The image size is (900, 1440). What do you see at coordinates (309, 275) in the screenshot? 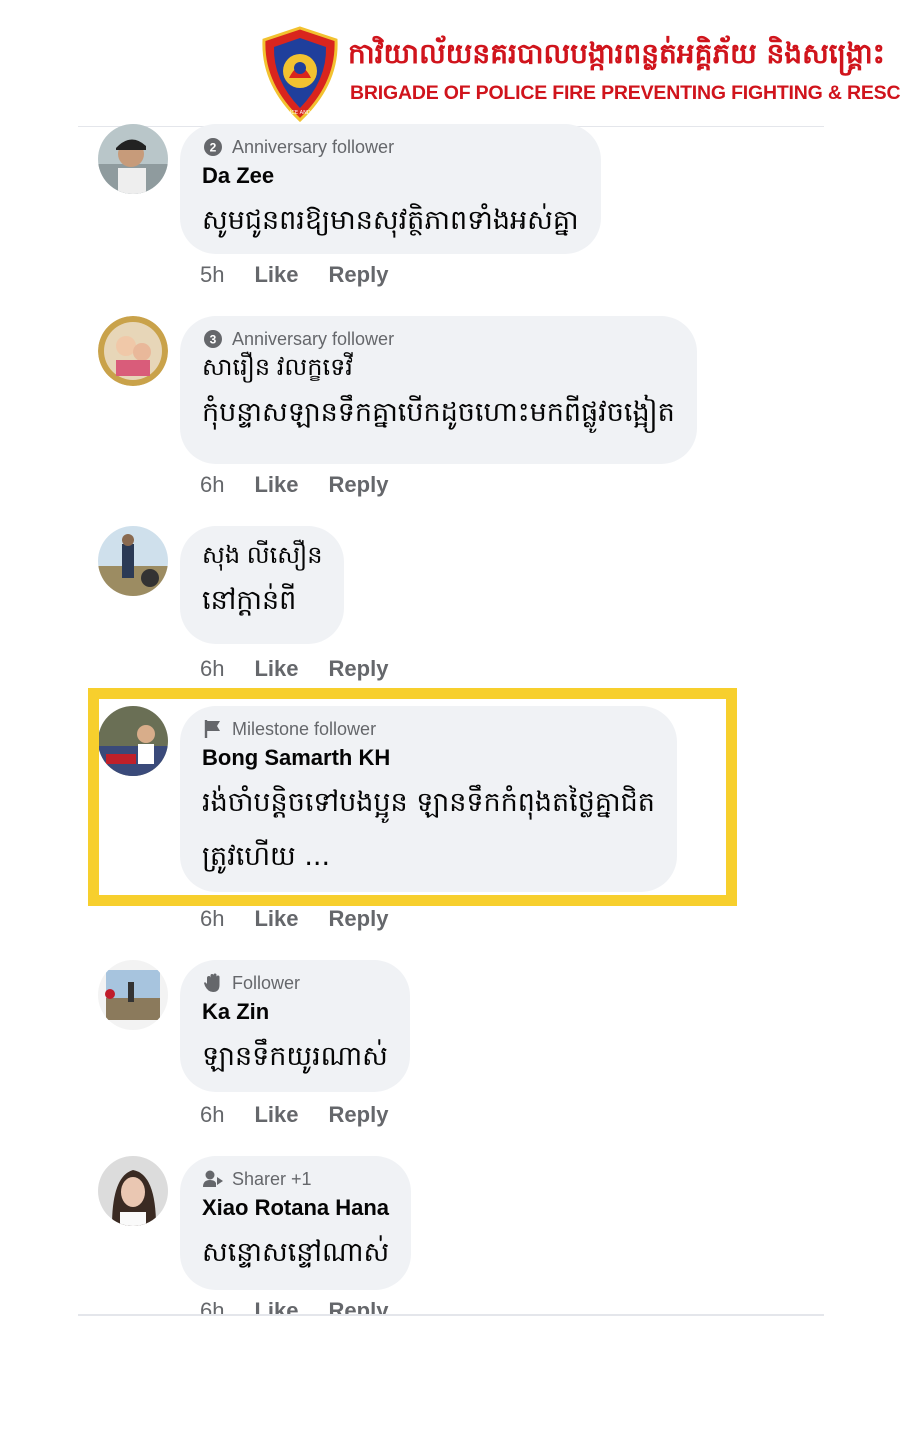
I see `comment-actions: 5h Like Reply` at bounding box center [309, 275].